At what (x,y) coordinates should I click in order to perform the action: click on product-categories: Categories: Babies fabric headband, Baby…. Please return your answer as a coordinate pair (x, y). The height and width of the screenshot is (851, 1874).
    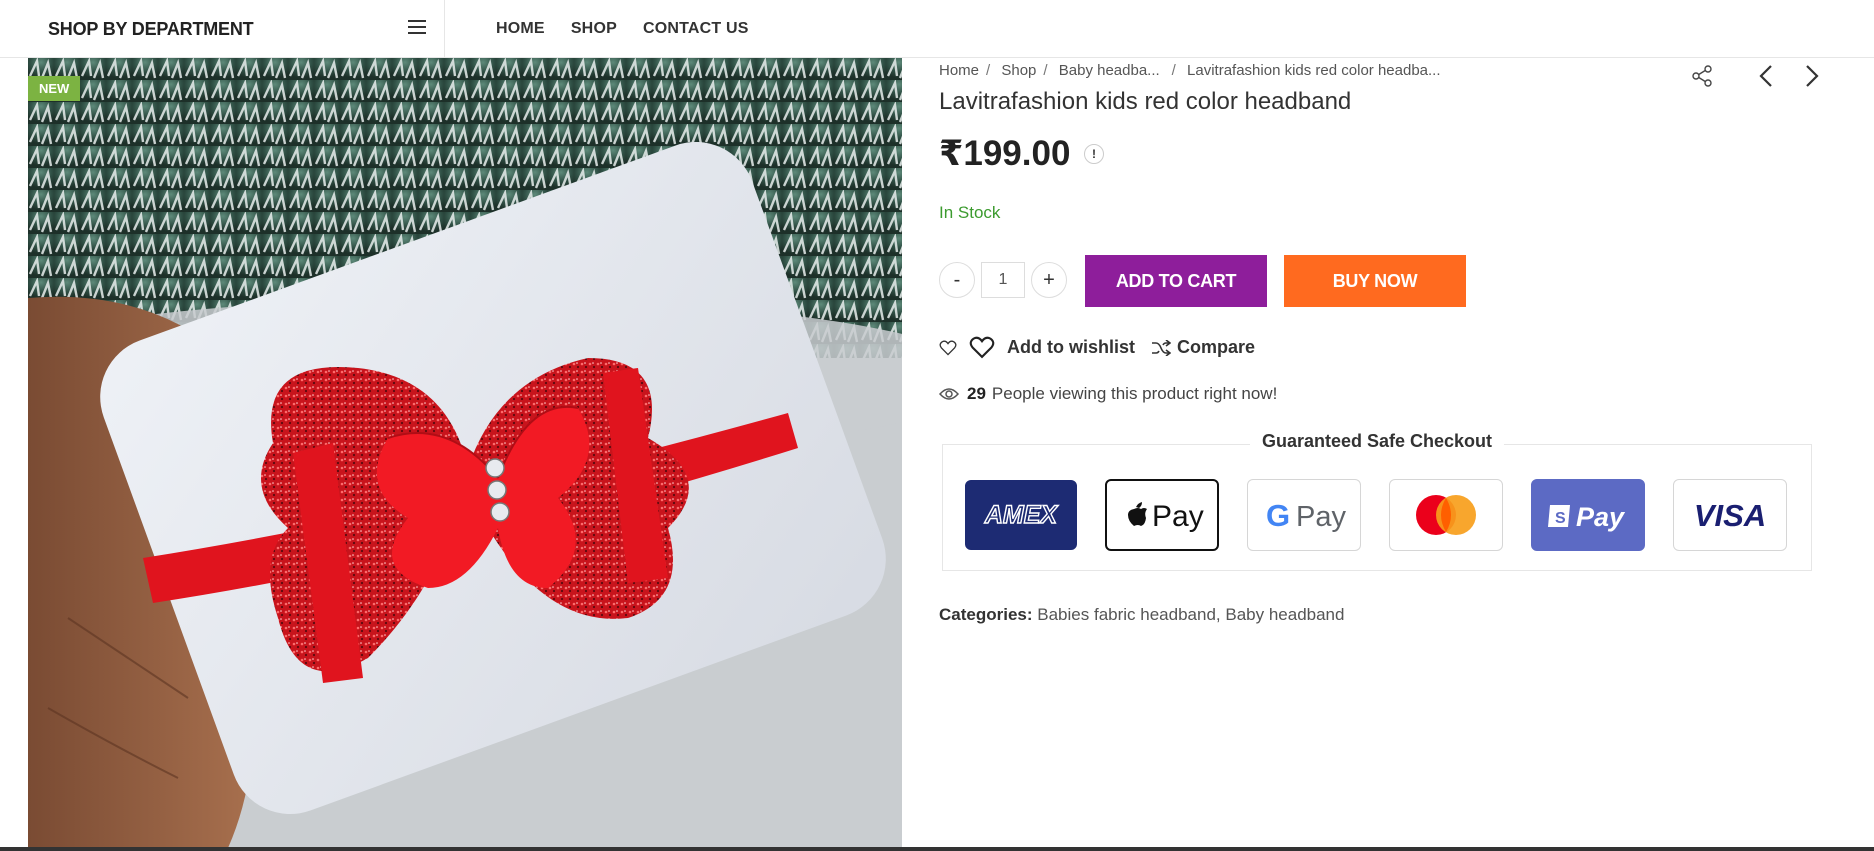
    Looking at the image, I should click on (1142, 614).